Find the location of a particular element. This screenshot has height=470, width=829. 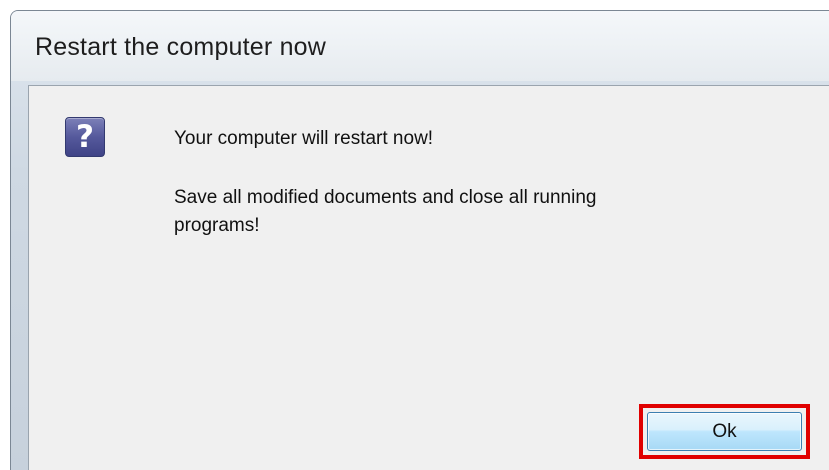

message-line-programs: programs! is located at coordinates (217, 225).